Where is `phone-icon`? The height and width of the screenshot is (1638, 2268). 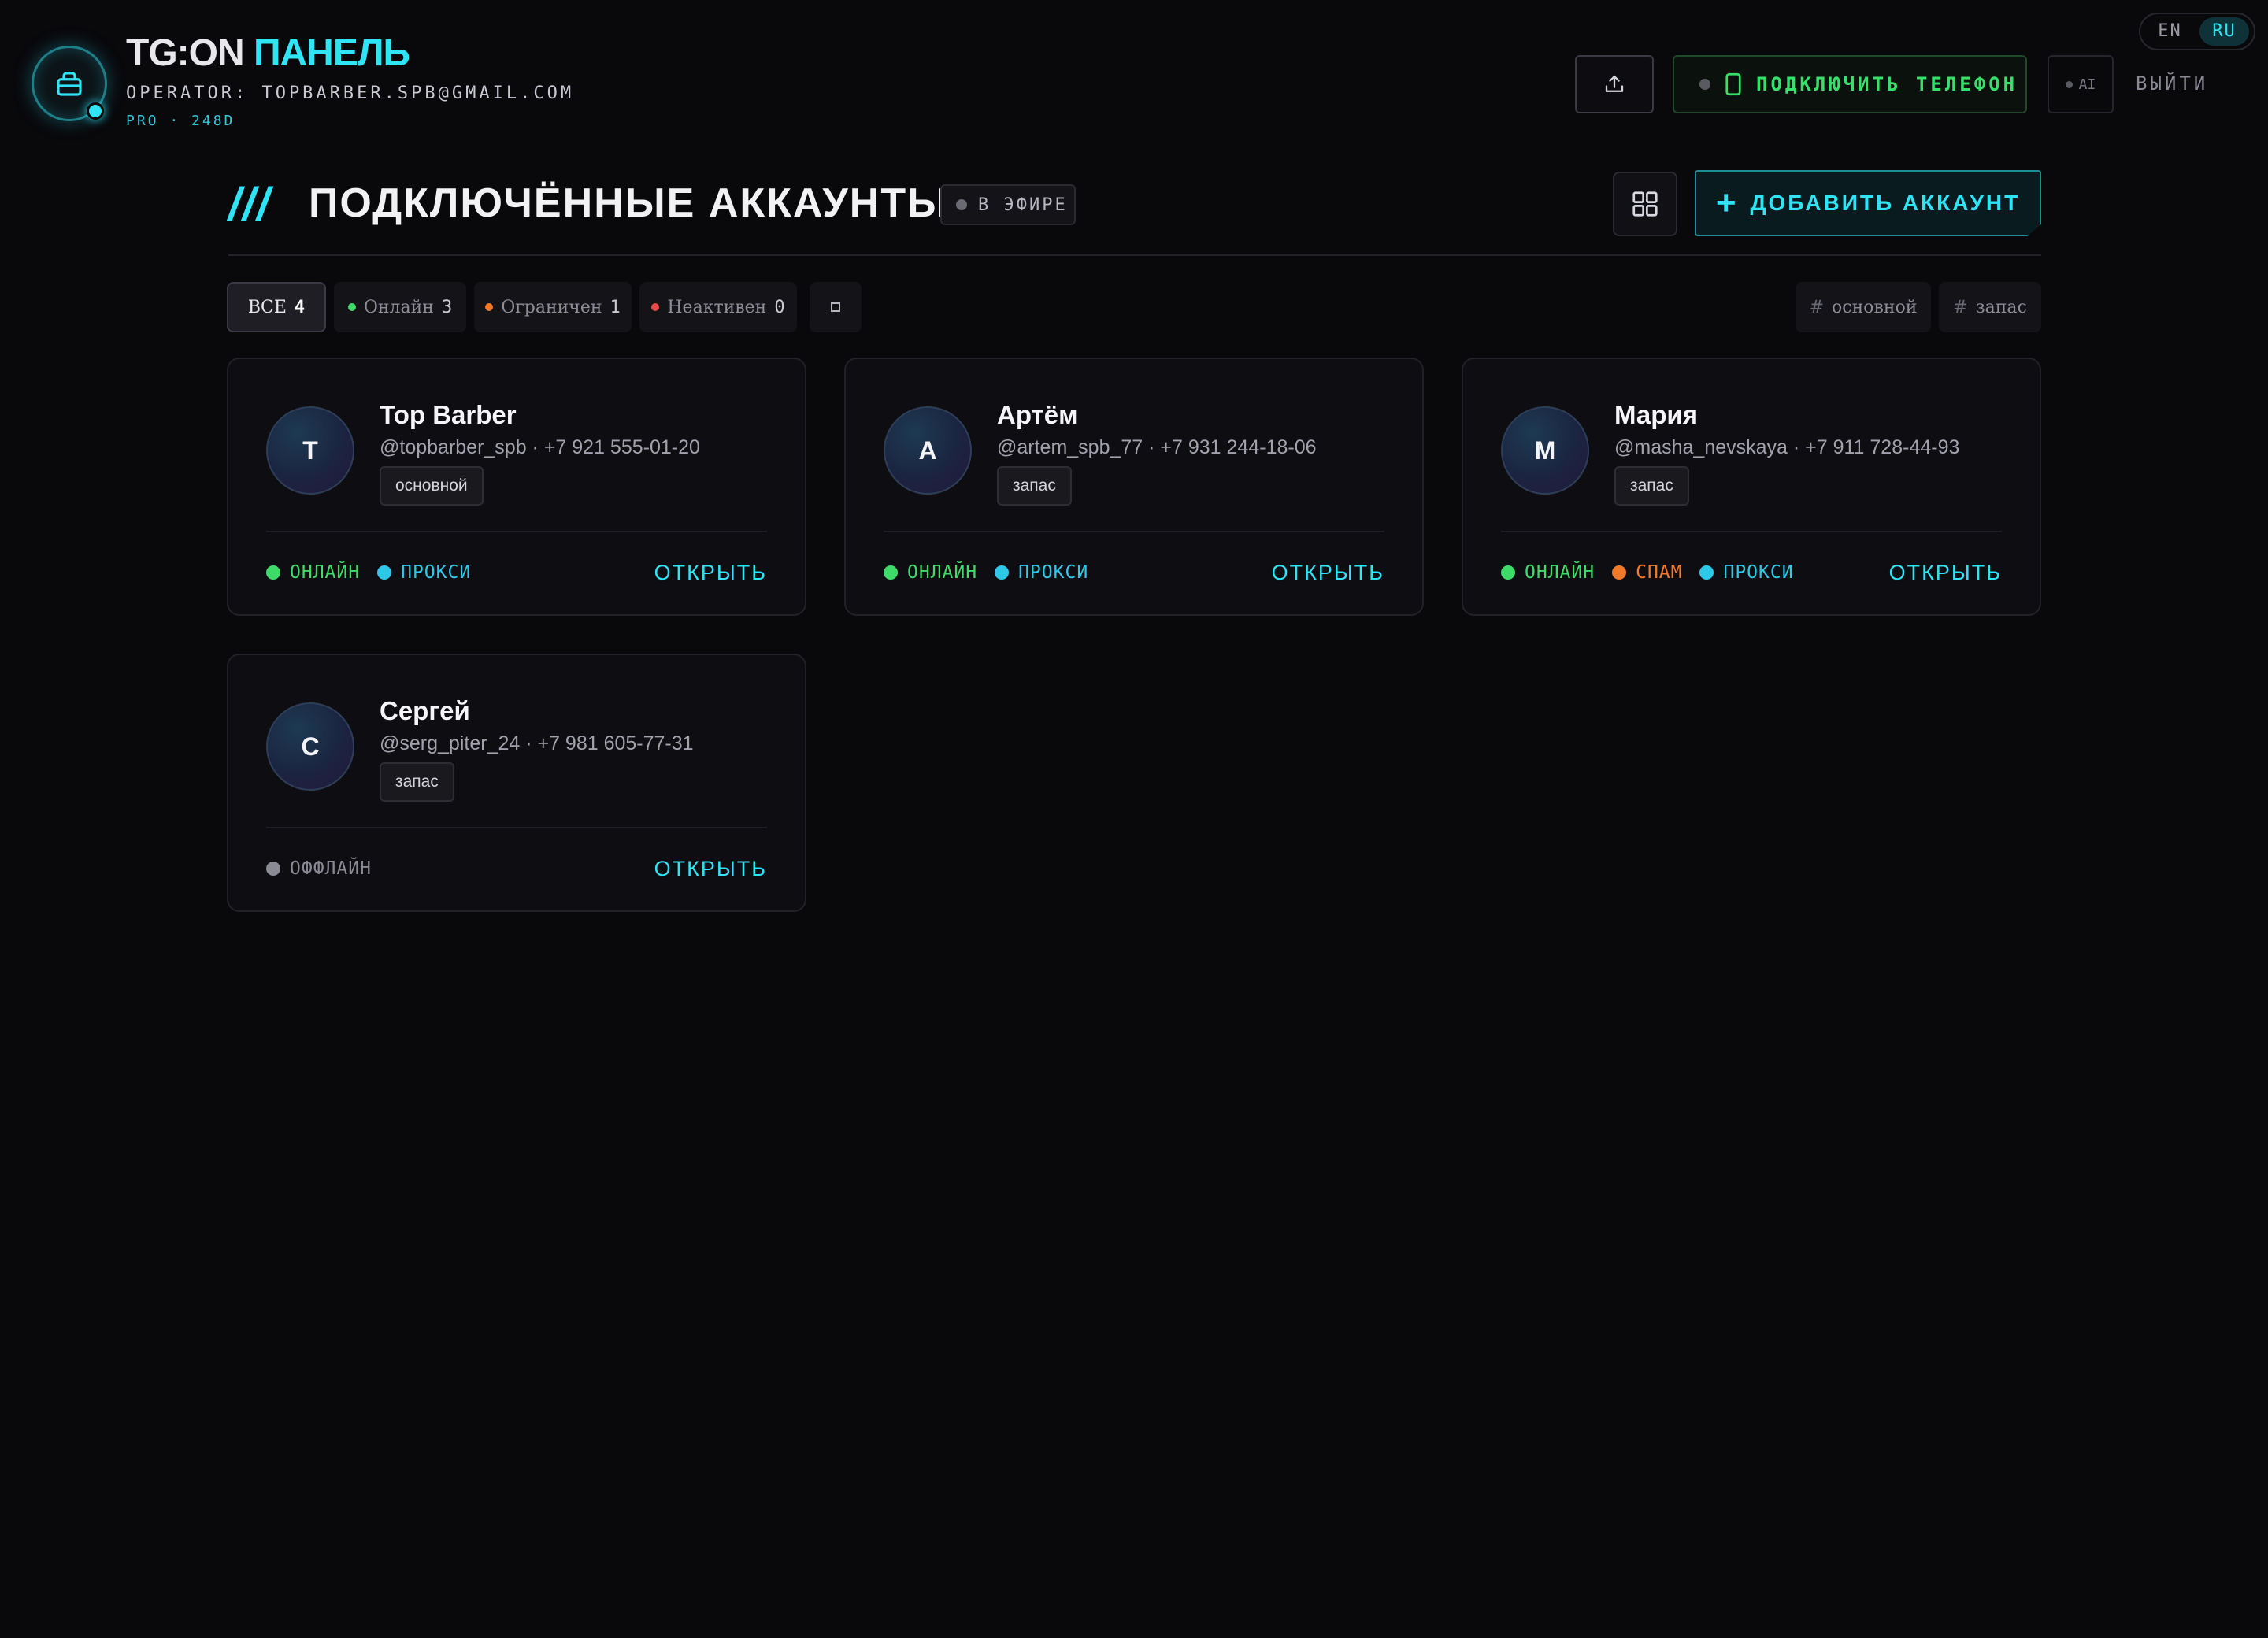 phone-icon is located at coordinates (1733, 84).